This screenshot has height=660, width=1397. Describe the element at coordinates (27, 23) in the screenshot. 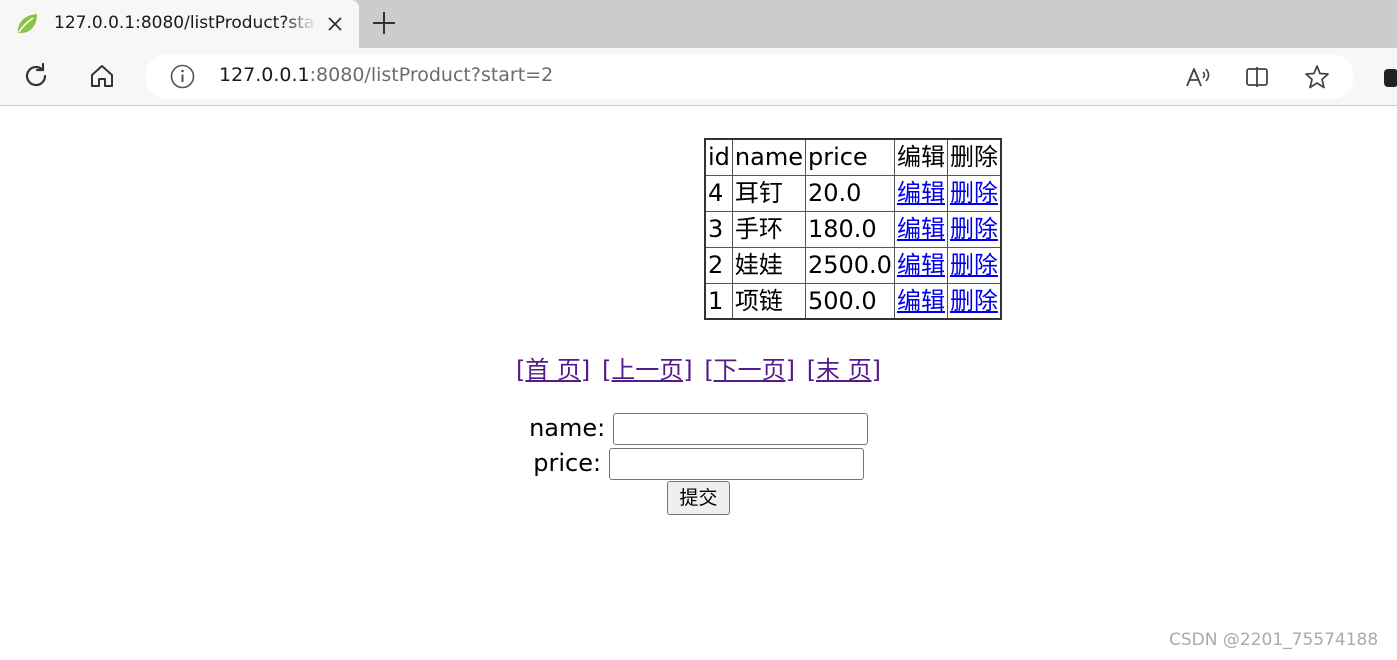

I see `spring-leaf-icon` at that location.